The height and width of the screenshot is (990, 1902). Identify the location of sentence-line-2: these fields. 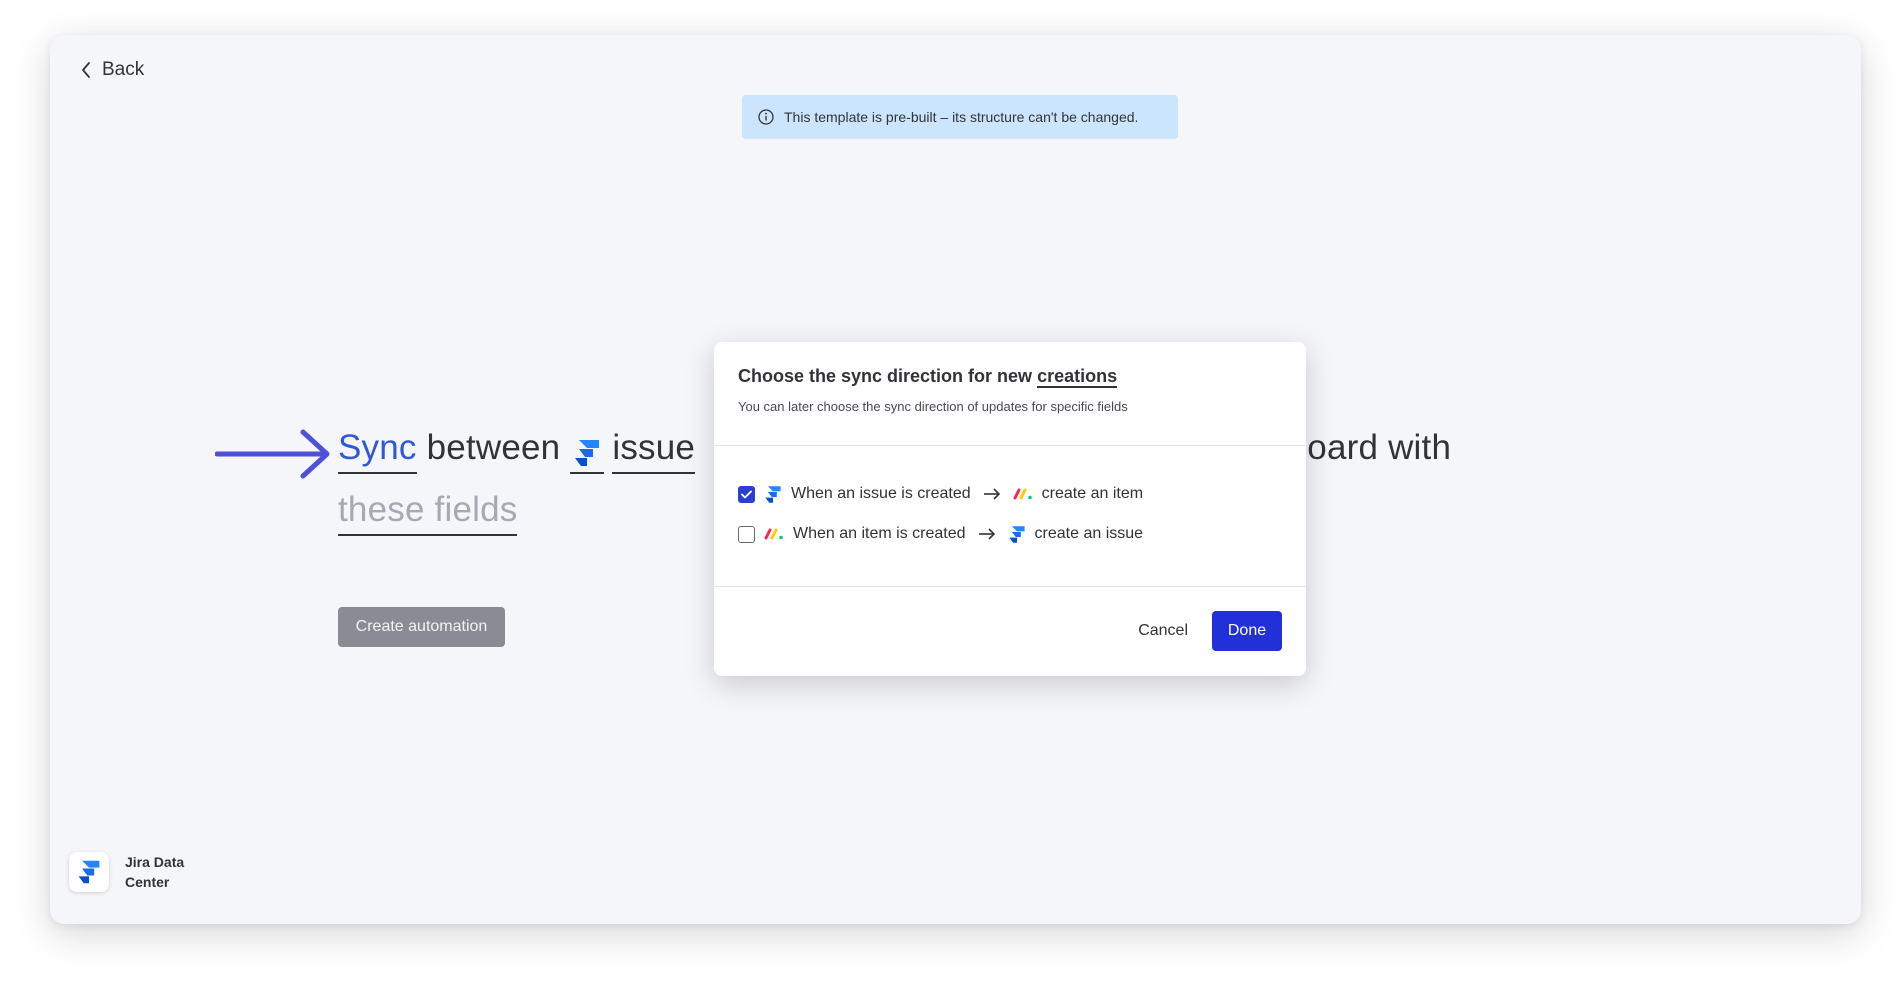
(428, 513).